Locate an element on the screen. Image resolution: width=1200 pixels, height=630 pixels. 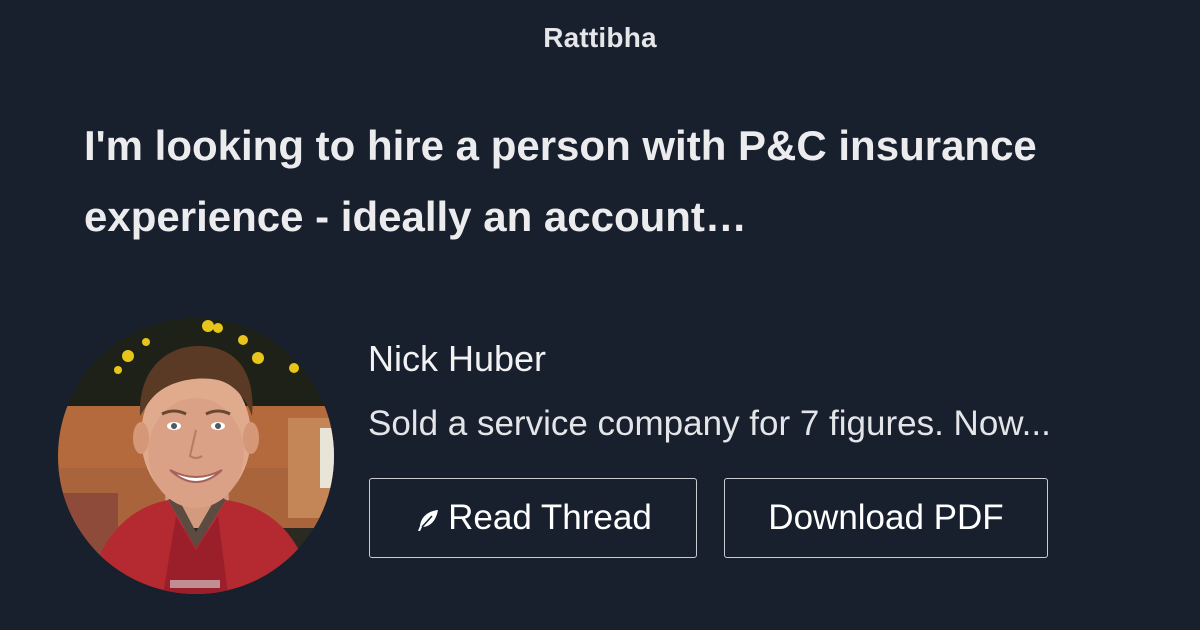
avatar-photo is located at coordinates (196, 456).